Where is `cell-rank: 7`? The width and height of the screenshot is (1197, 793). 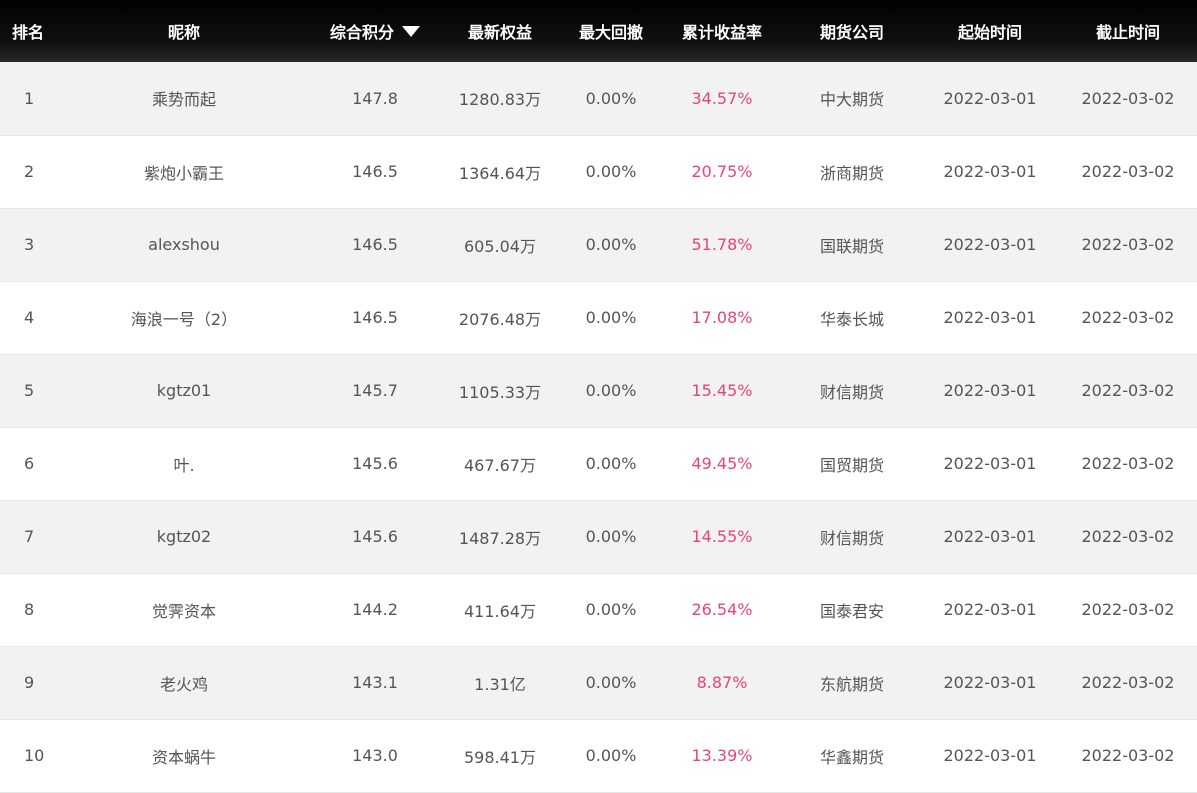 cell-rank: 7 is located at coordinates (29, 536).